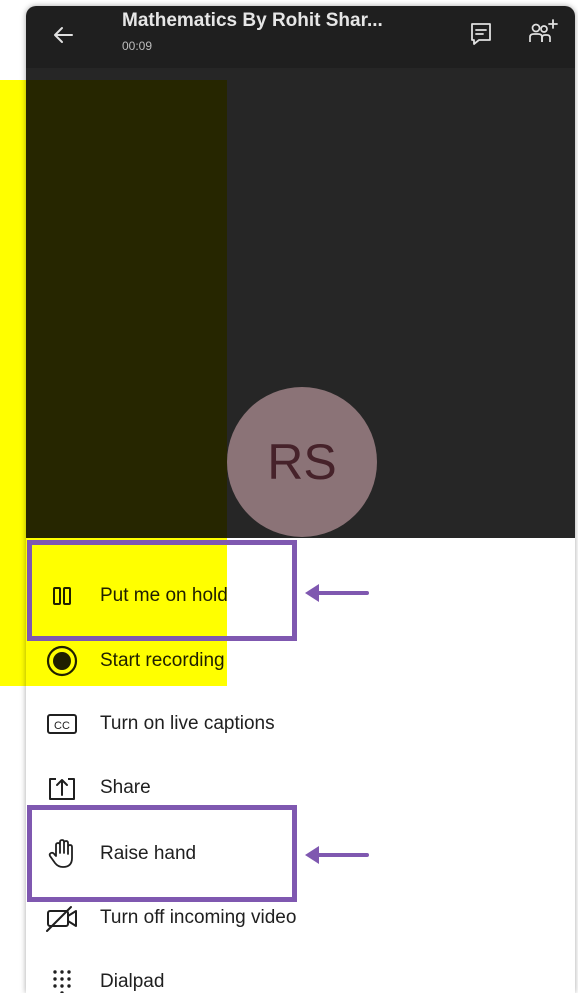 This screenshot has height=993, width=578. Describe the element at coordinates (62, 918) in the screenshot. I see `video-off-icon` at that location.